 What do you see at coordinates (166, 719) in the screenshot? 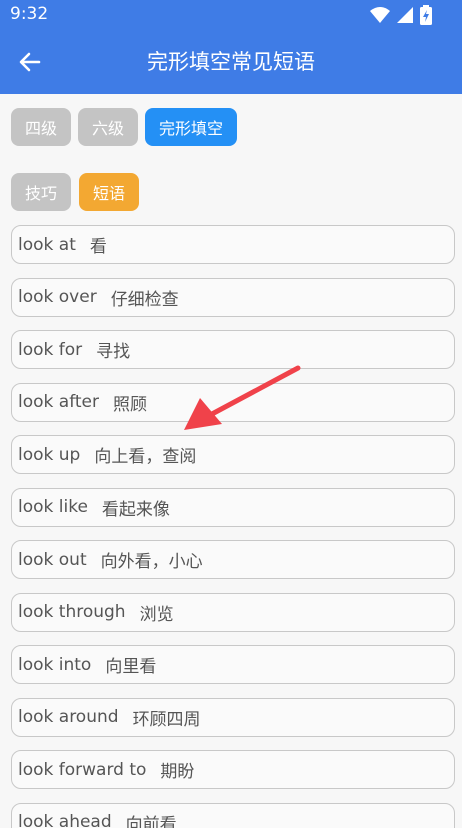
I see `phrase-chinese: 环顾四周` at bounding box center [166, 719].